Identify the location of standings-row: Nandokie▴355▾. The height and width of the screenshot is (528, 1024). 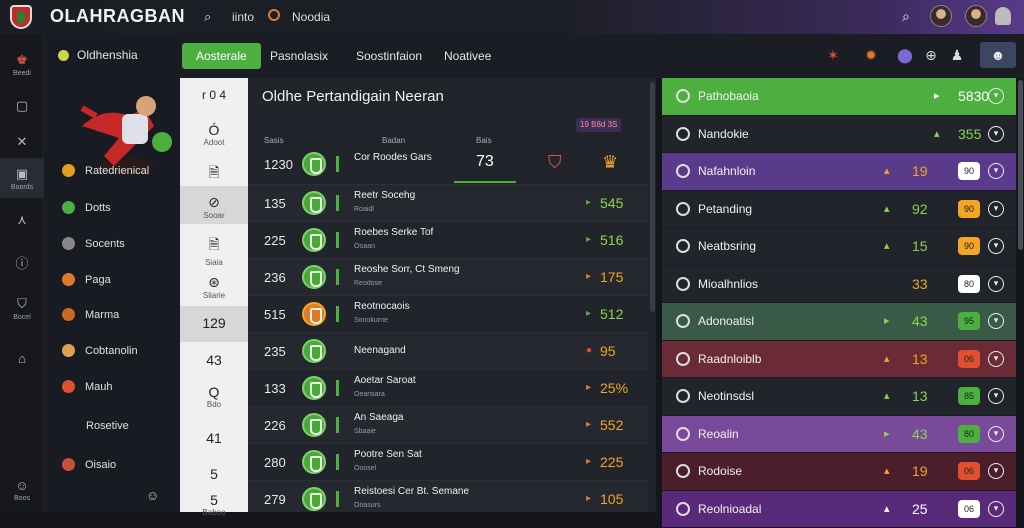
(839, 135).